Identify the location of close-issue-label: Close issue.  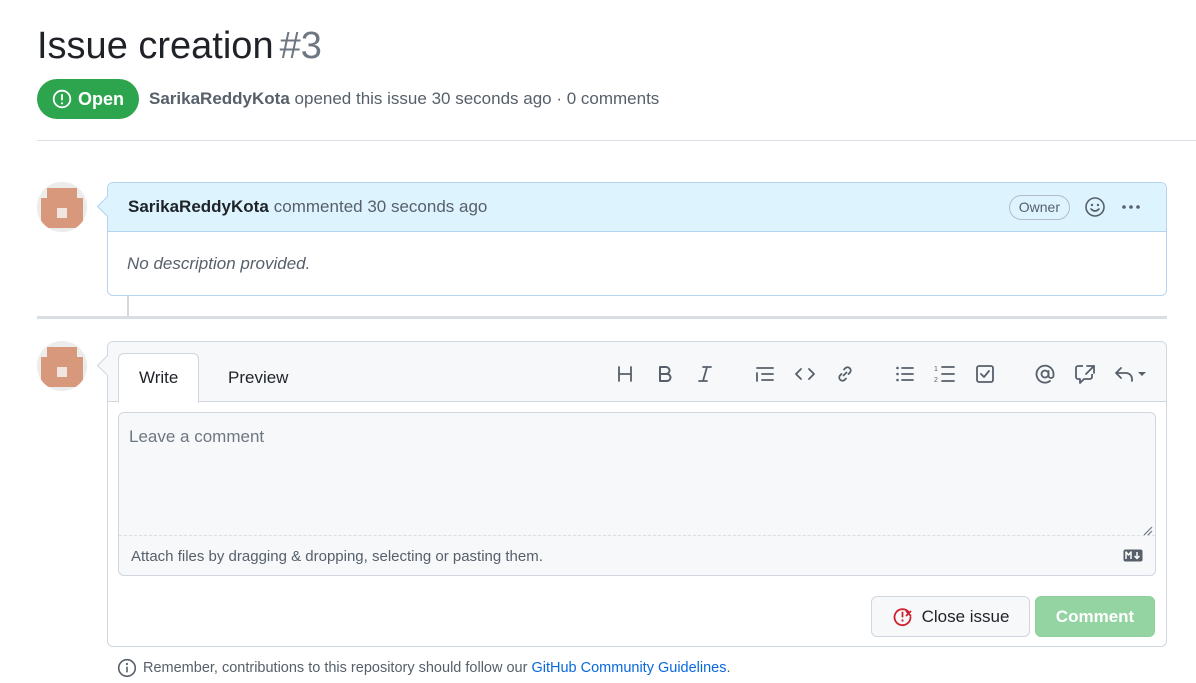
(965, 616).